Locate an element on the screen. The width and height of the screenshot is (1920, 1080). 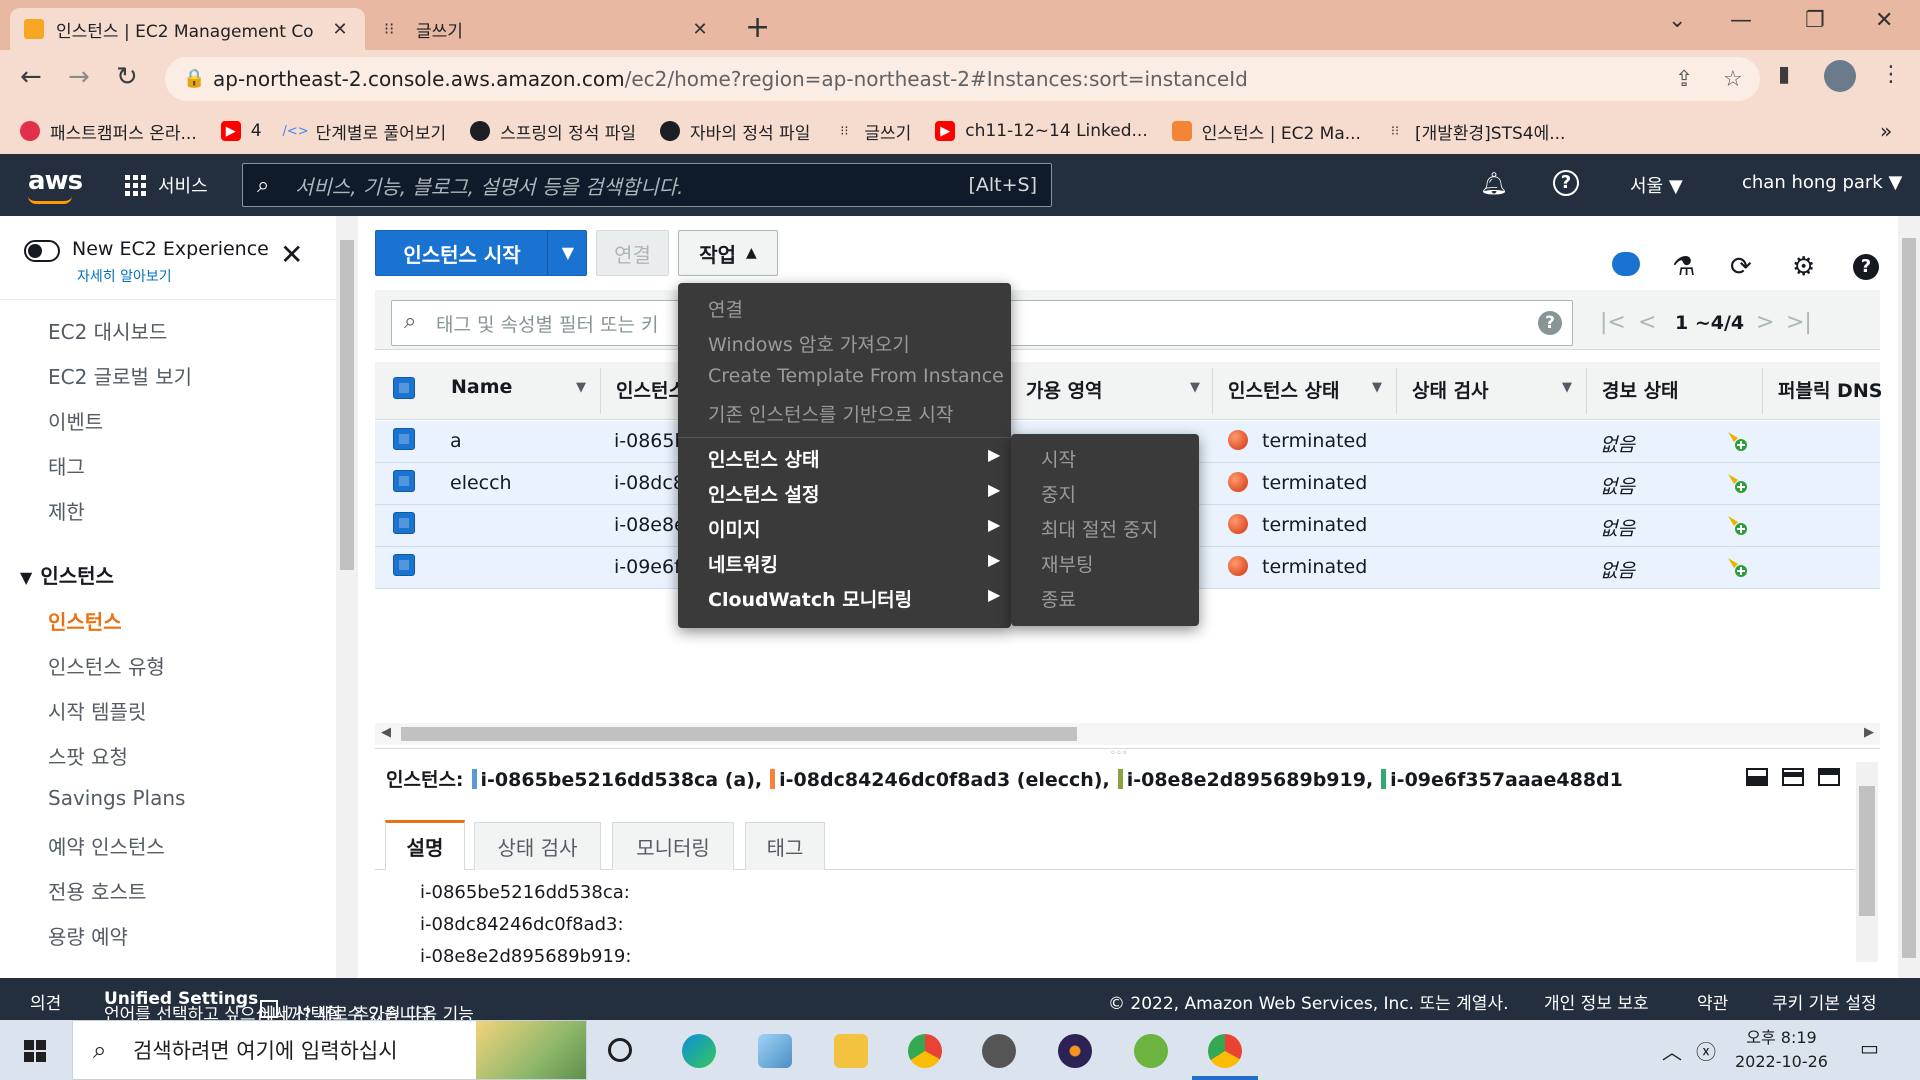
spring-tools-icon is located at coordinates (1151, 1051).